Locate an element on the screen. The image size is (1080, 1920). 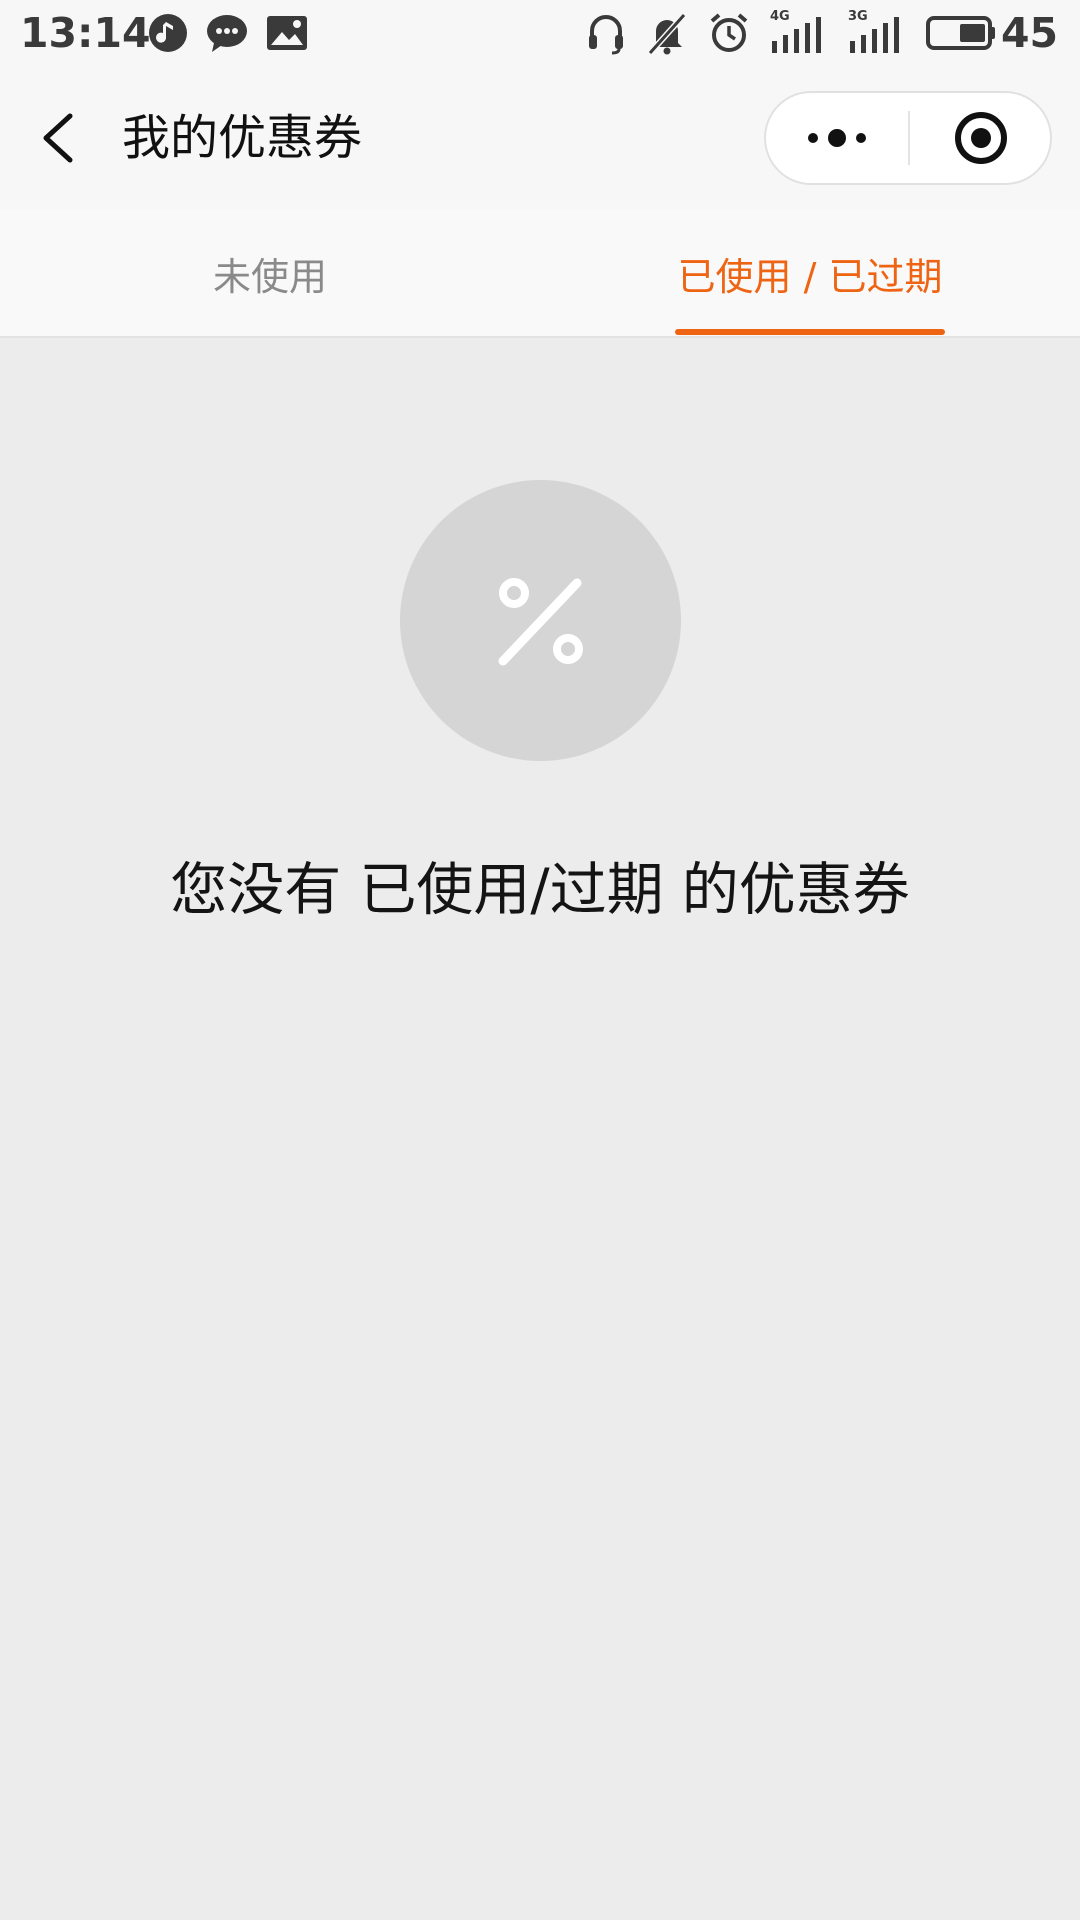
chevron-left-icon is located at coordinates (58, 138).